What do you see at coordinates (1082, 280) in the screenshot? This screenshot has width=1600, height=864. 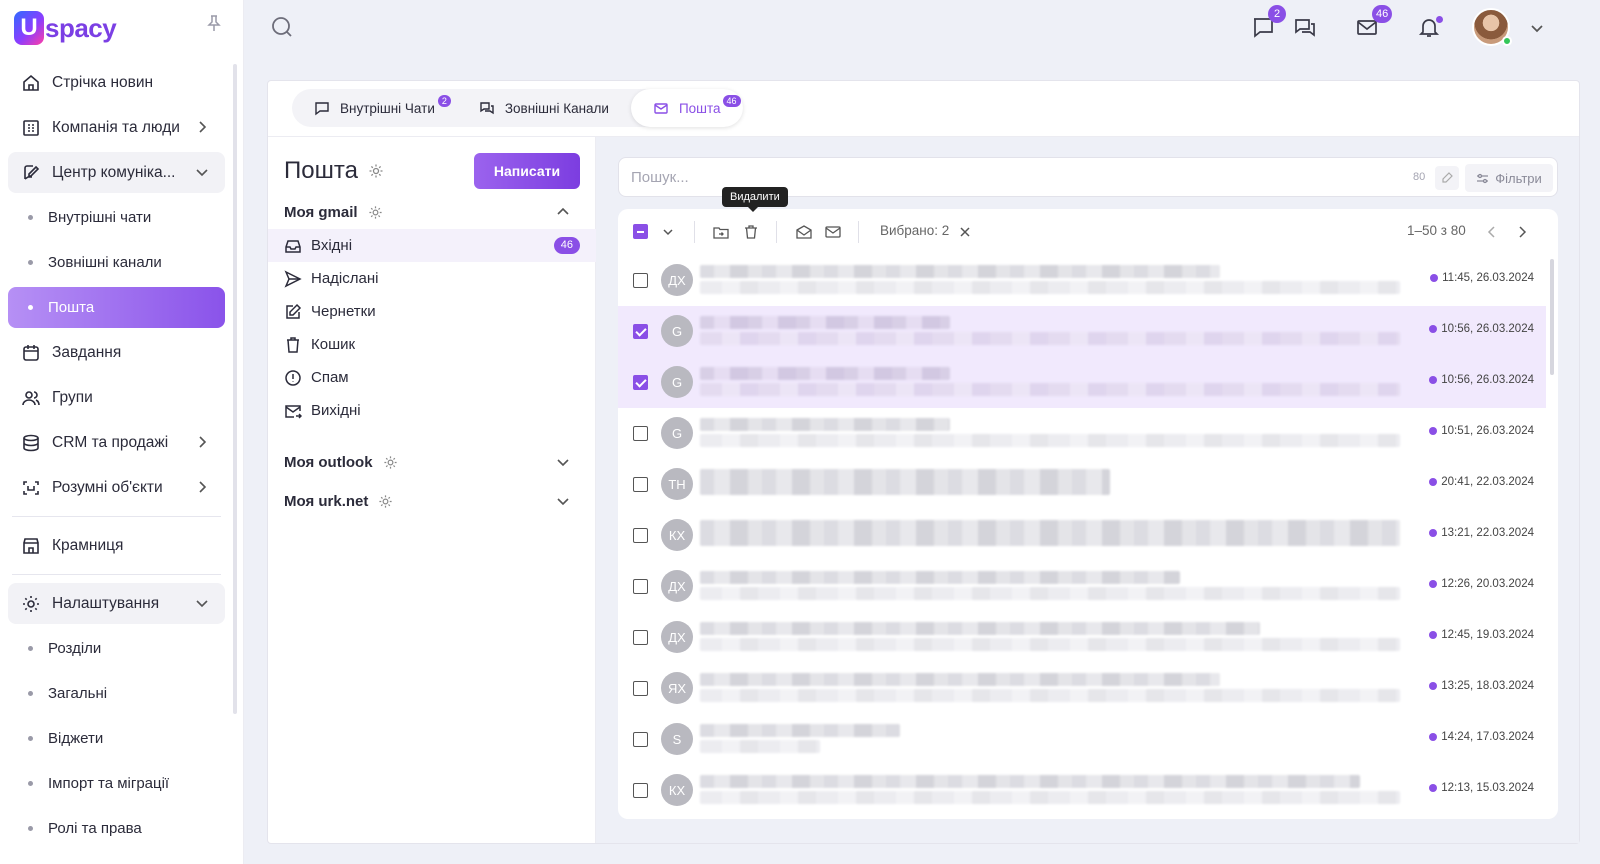 I see `list-item: ДХ 11:45, 26.03.2024` at bounding box center [1082, 280].